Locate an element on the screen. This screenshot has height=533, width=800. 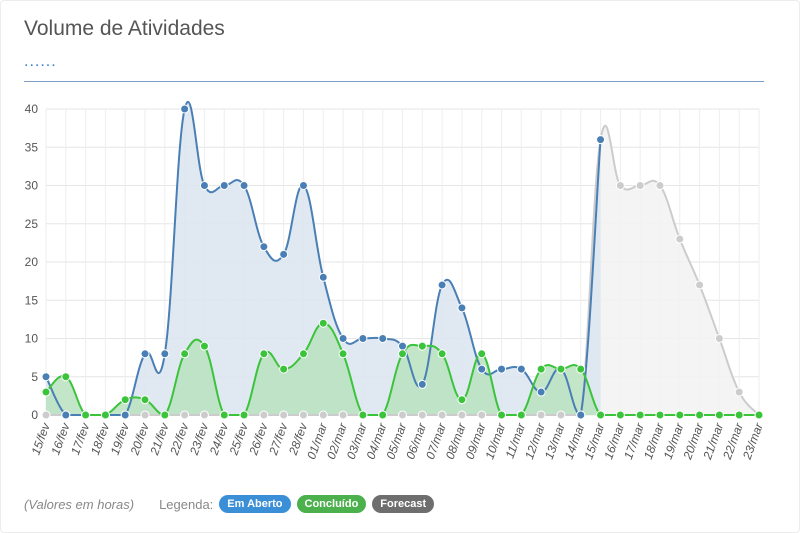
y-tick-label: 40 is located at coordinates (32, 109).